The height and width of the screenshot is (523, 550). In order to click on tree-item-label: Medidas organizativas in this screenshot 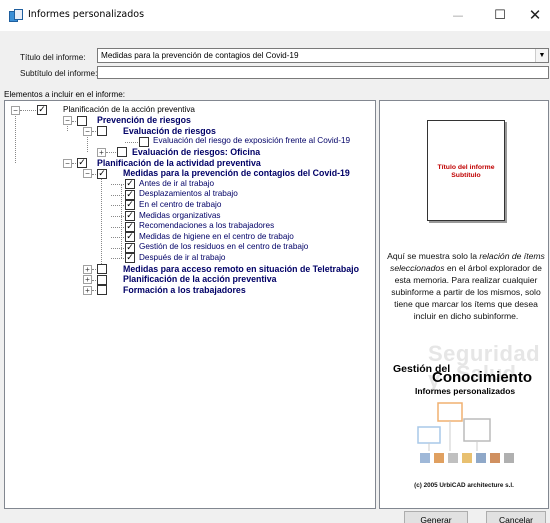, I will do `click(179, 216)`.